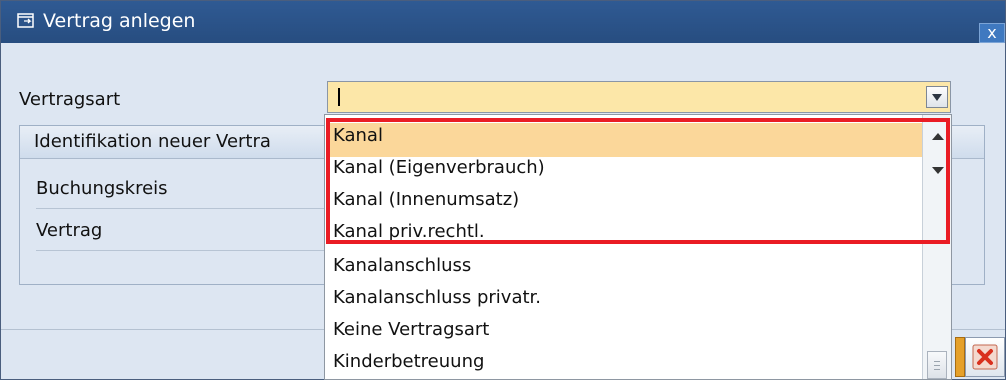 The width and height of the screenshot is (1006, 380). Describe the element at coordinates (938, 136) in the screenshot. I see `scroll-up-icon` at that location.